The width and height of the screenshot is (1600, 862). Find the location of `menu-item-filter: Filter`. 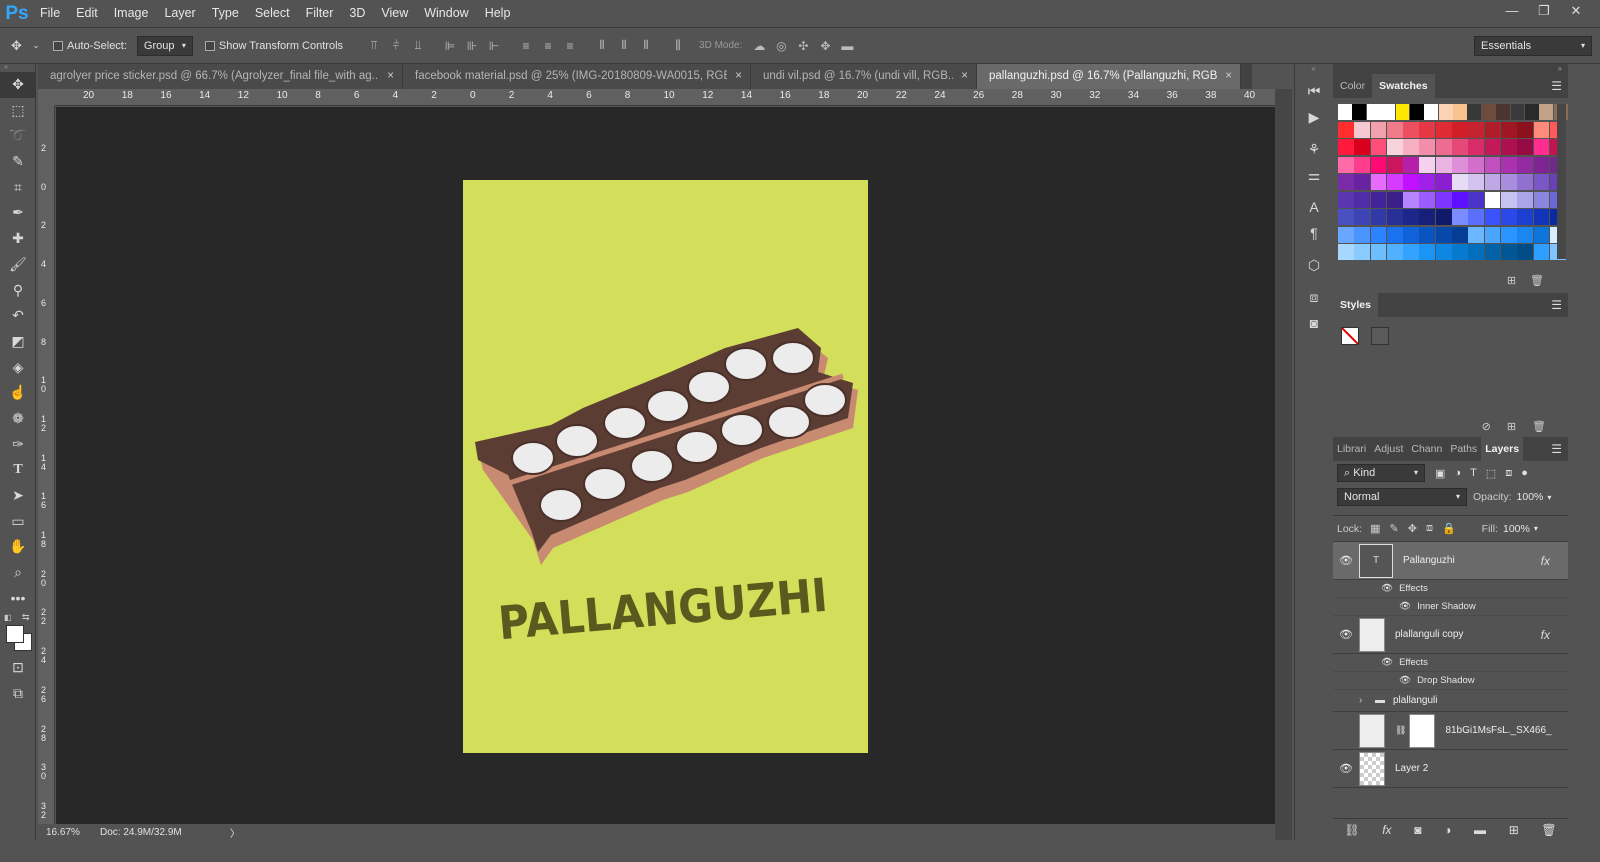

menu-item-filter: Filter is located at coordinates (320, 13).